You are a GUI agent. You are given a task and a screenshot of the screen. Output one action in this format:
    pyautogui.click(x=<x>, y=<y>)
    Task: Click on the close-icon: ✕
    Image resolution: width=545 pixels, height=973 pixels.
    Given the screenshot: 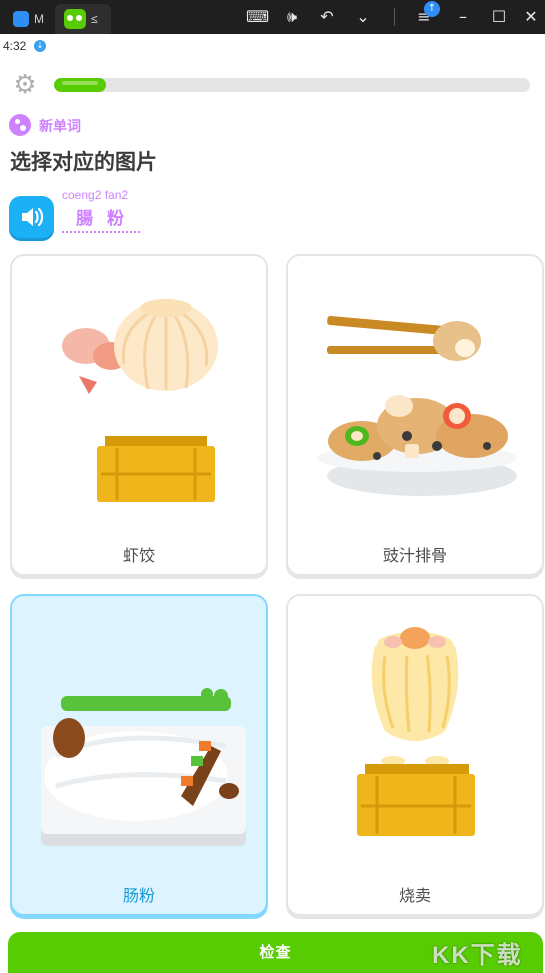 What is the action you would take?
    pyautogui.click(x=531, y=17)
    